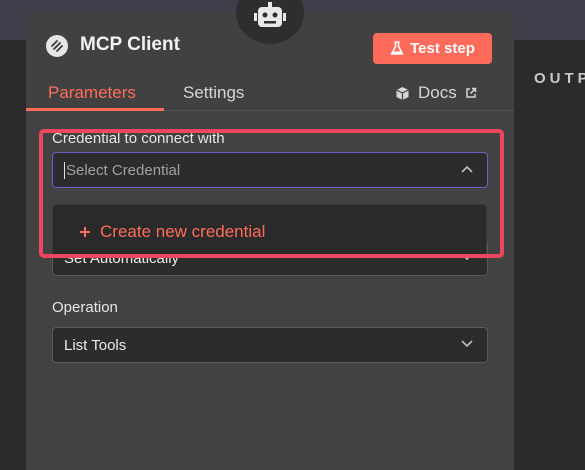 This screenshot has height=470, width=585. I want to click on robot-icon, so click(270, 14).